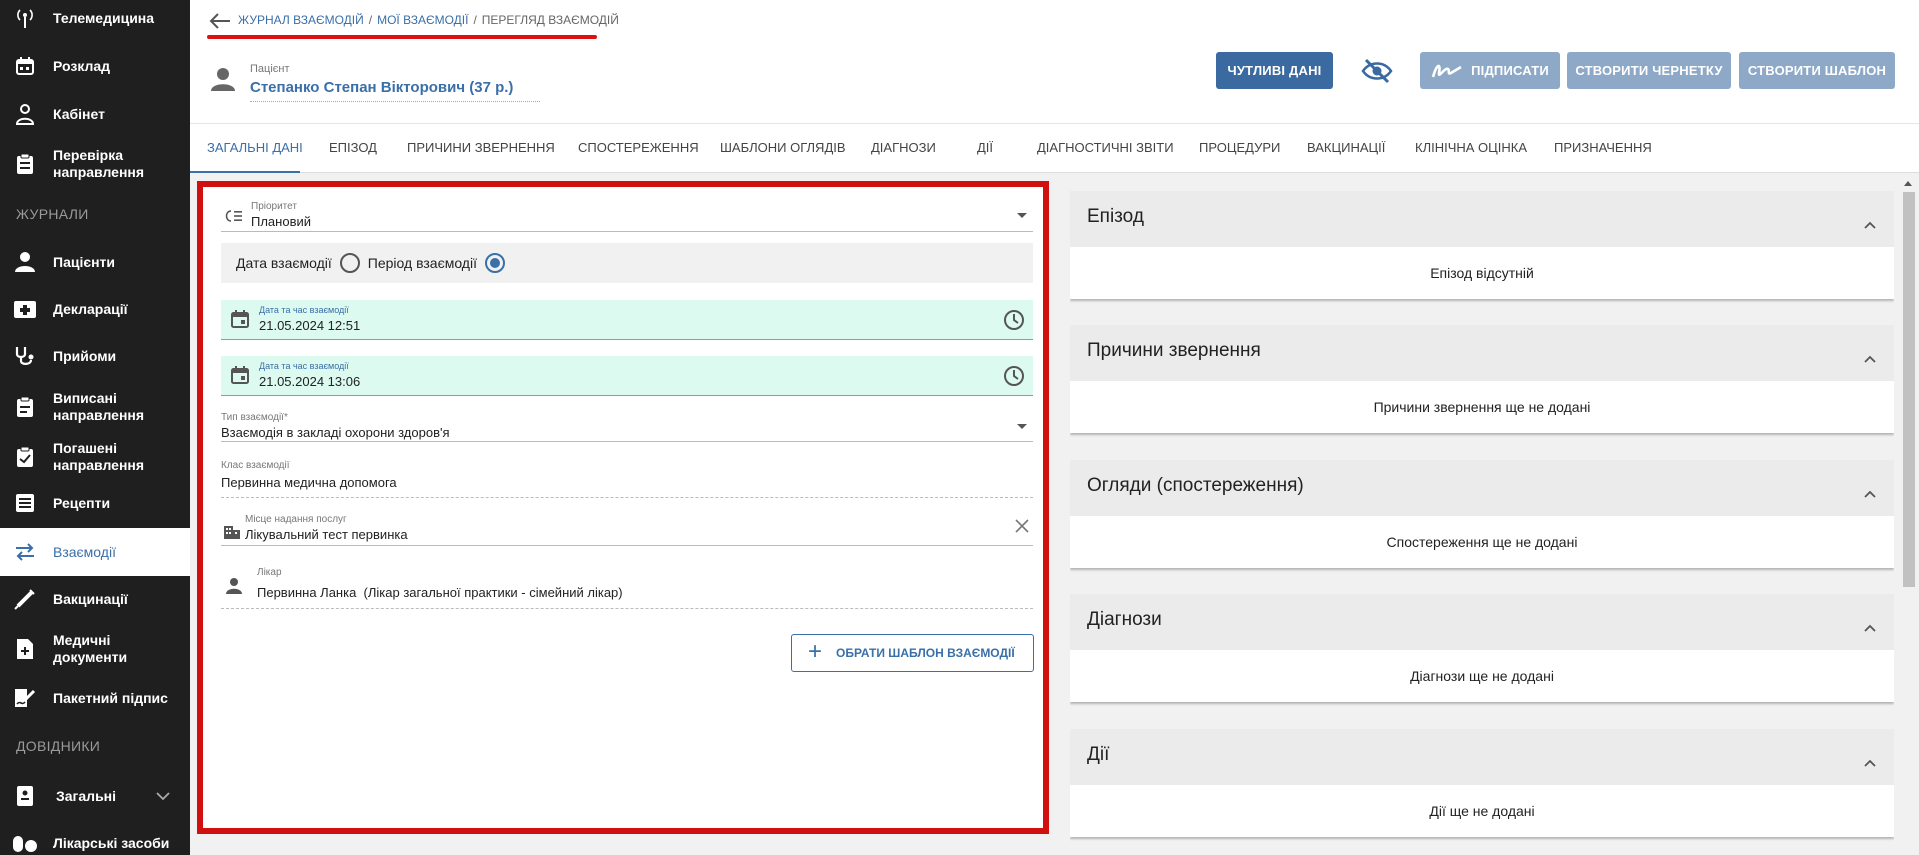  Describe the element at coordinates (903, 147) in the screenshot. I see `tab-diagnoses: ДІАГНОЗИ` at that location.